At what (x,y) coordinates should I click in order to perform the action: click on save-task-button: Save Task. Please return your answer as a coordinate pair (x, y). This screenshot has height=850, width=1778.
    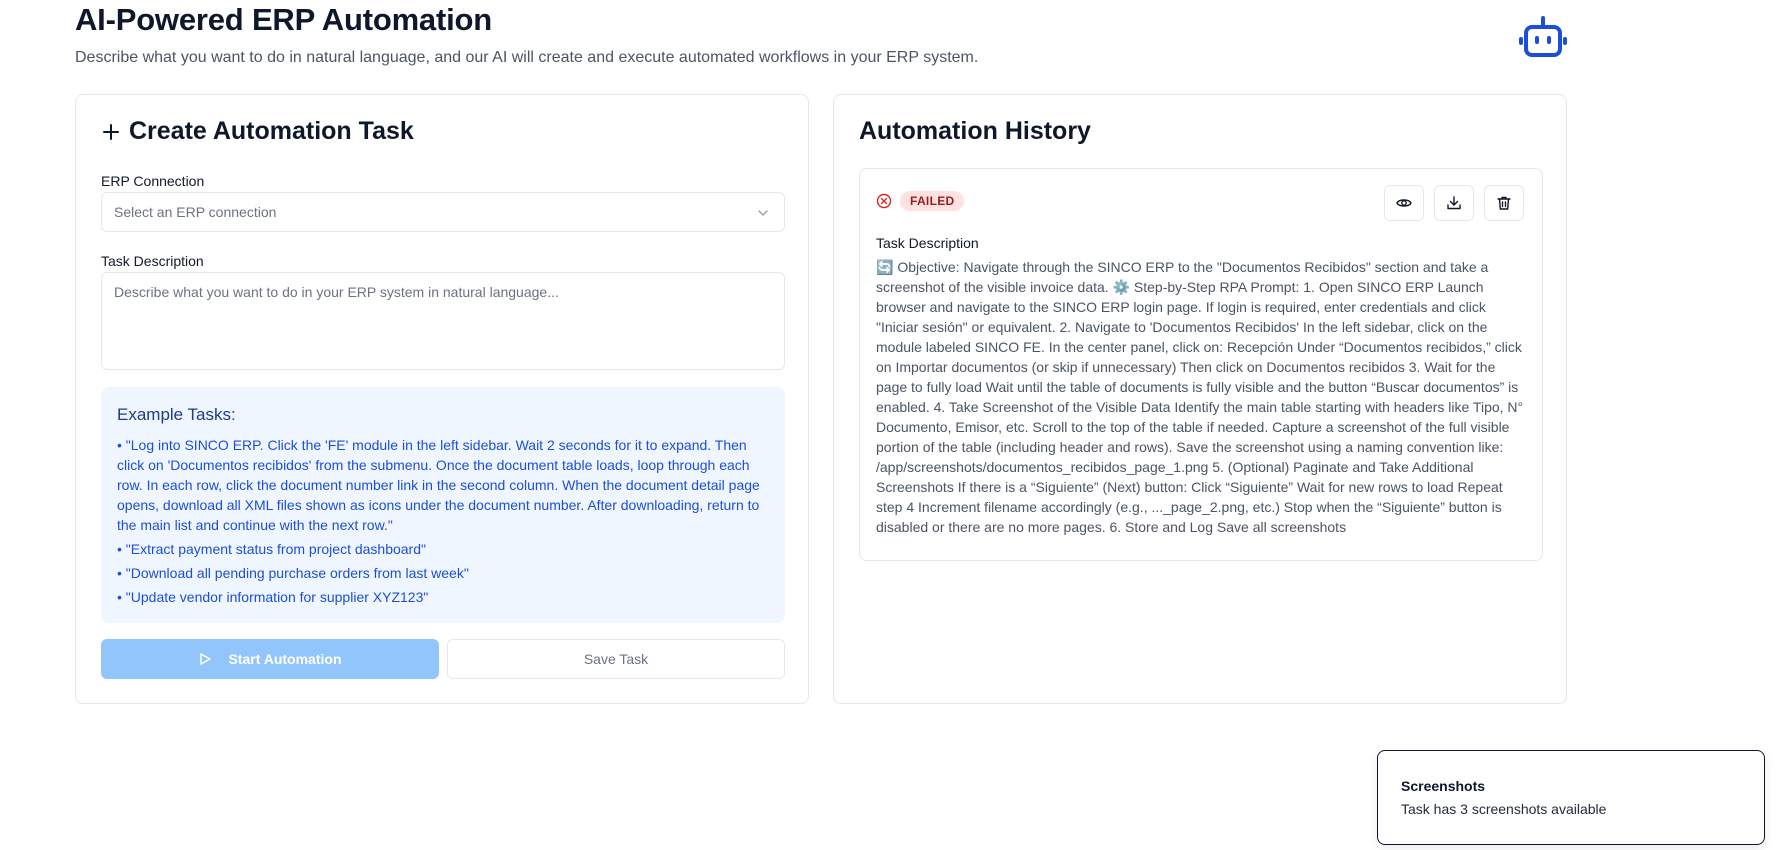
    Looking at the image, I should click on (616, 659).